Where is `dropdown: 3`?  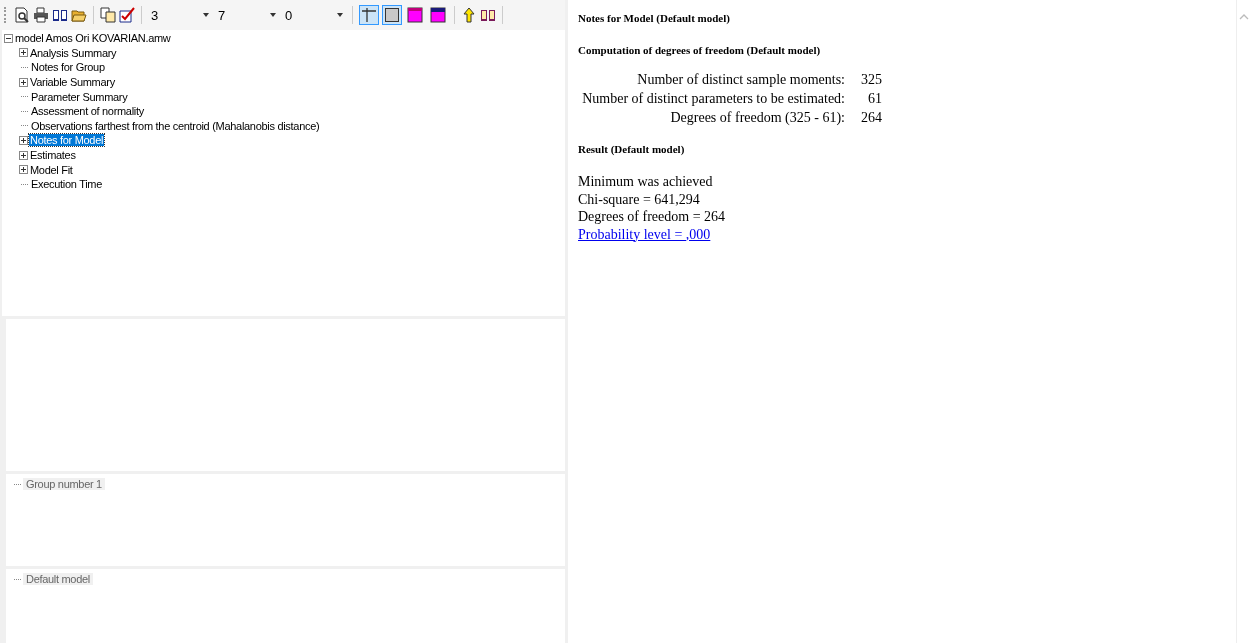
dropdown: 3 is located at coordinates (180, 15).